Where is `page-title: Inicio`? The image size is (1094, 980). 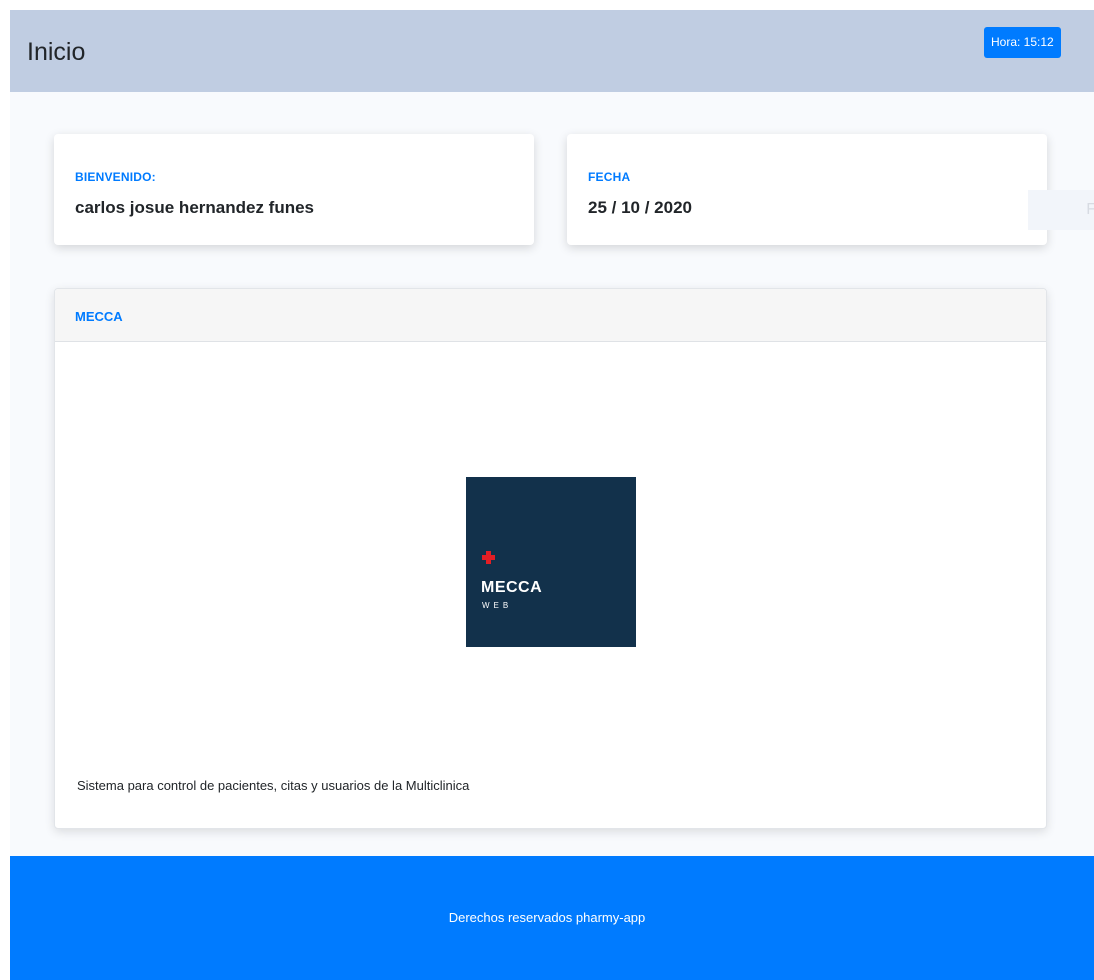 page-title: Inicio is located at coordinates (56, 52).